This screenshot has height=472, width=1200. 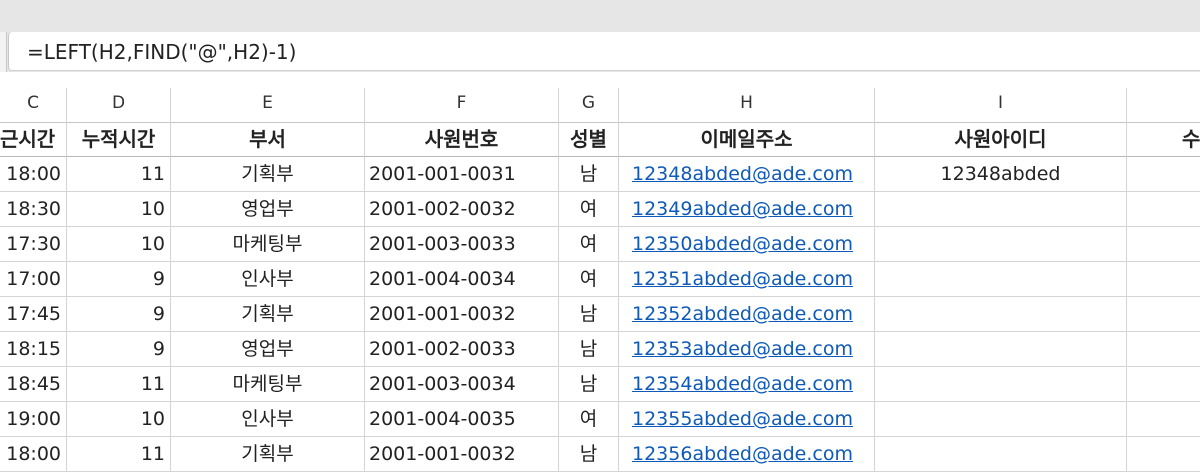 I want to click on header-cell: 성별, so click(x=589, y=139).